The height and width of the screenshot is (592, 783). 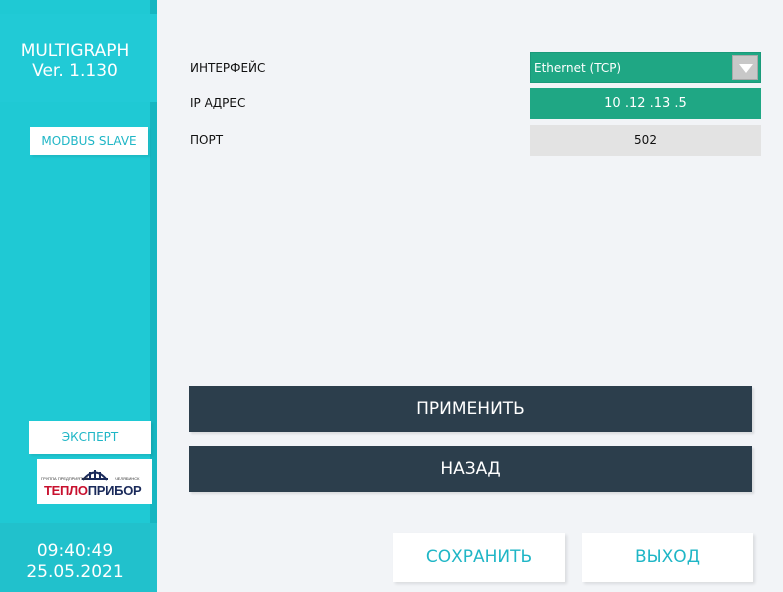 I want to click on interface-select-value: Ethernet (TCP), so click(x=578, y=68).